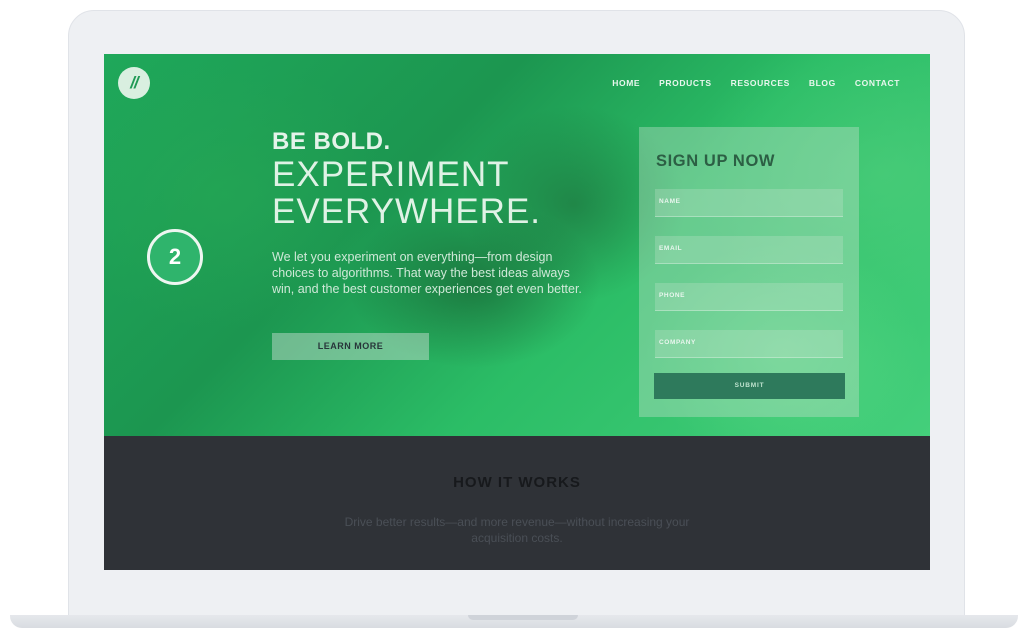  I want to click on email-field-placeholder: EMAIL, so click(671, 248).